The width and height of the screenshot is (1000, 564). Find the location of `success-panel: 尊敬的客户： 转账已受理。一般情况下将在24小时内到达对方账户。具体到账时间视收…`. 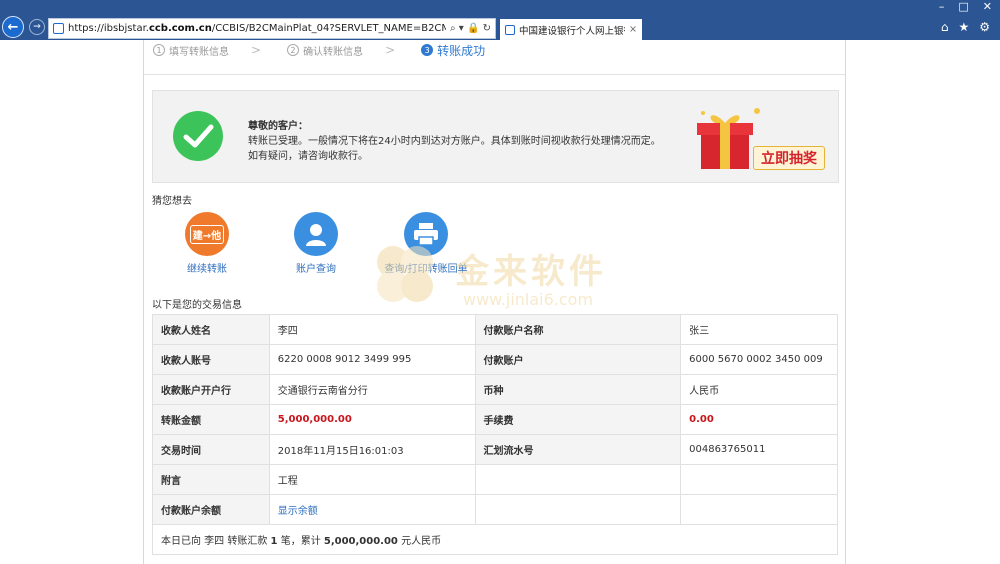

success-panel: 尊敬的客户： 转账已受理。一般情况下将在24小时内到达对方账户。具体到账时间视收… is located at coordinates (495, 136).